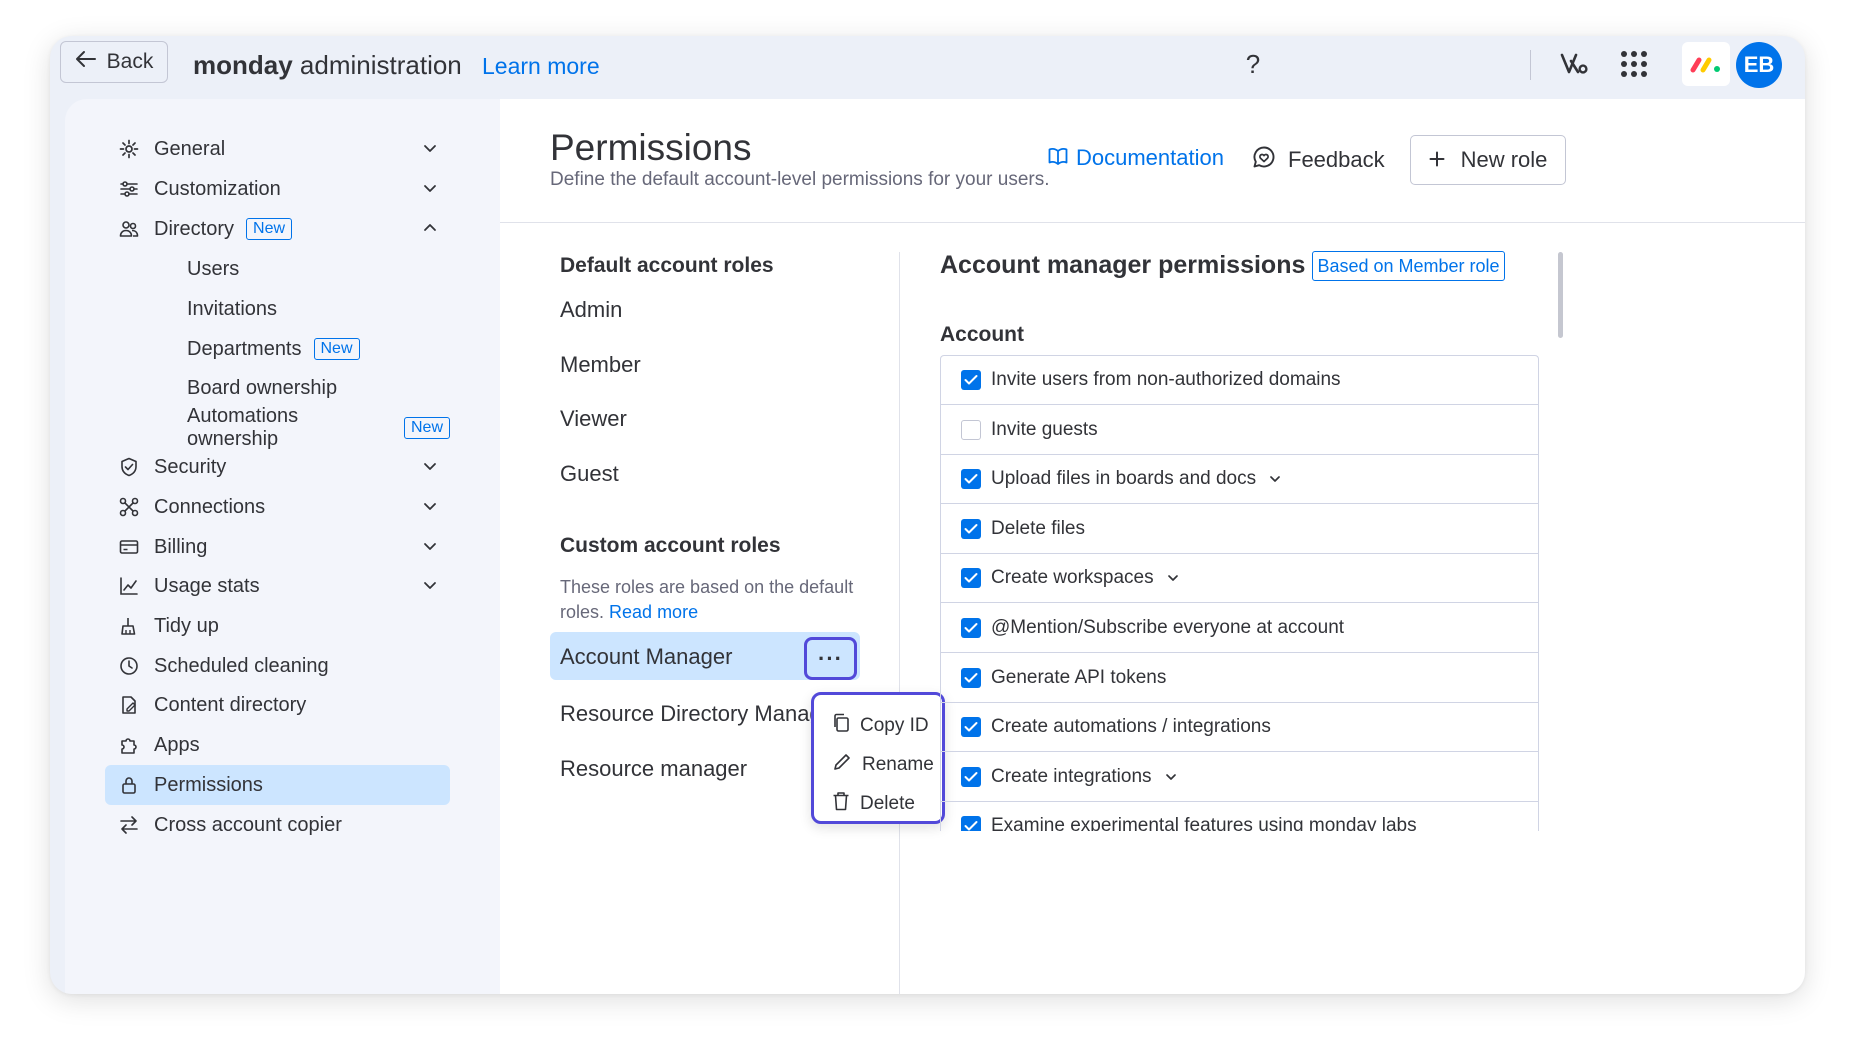  I want to click on sidebar-item-automations-ownership: Automations ownership New, so click(277, 427).